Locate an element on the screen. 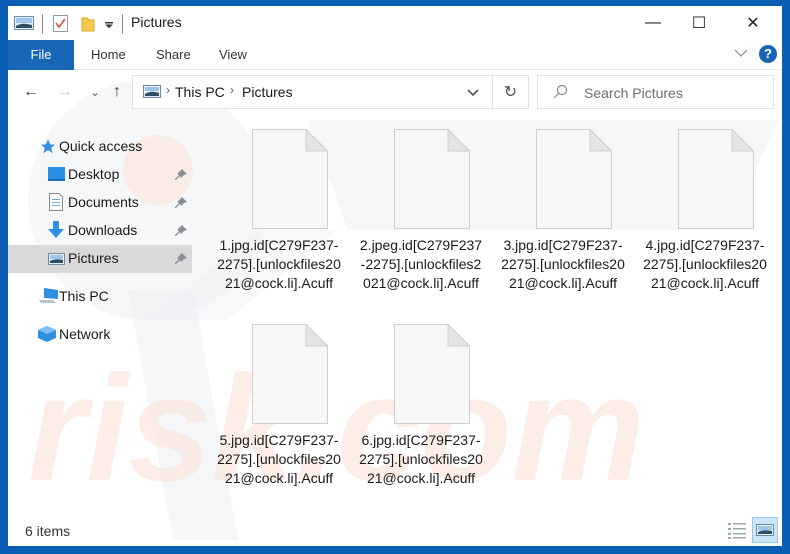 The image size is (790, 554). sidebar-label: Desktop is located at coordinates (94, 174).